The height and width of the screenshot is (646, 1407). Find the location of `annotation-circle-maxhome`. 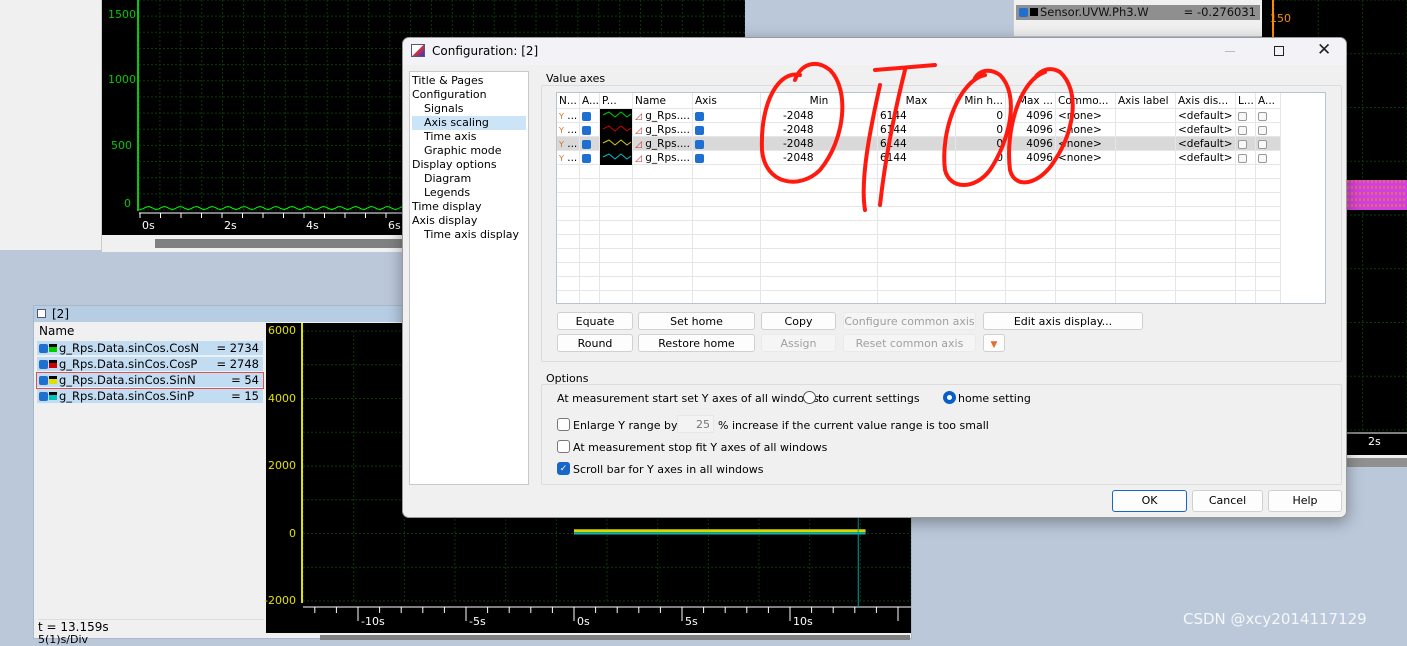

annotation-circle-maxhome is located at coordinates (1041, 126).